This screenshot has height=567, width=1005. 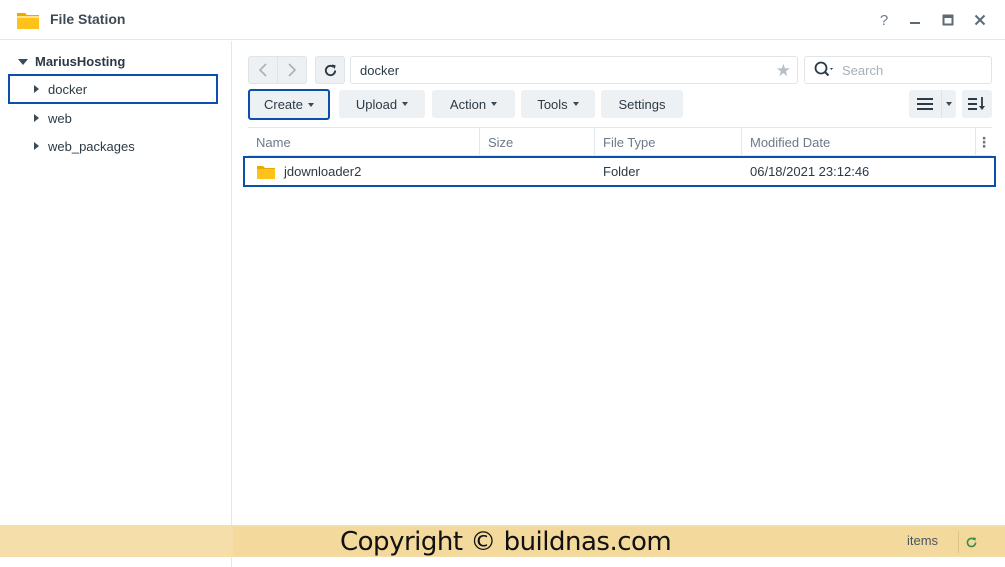 I want to click on view-mode-dropdown, so click(x=948, y=104).